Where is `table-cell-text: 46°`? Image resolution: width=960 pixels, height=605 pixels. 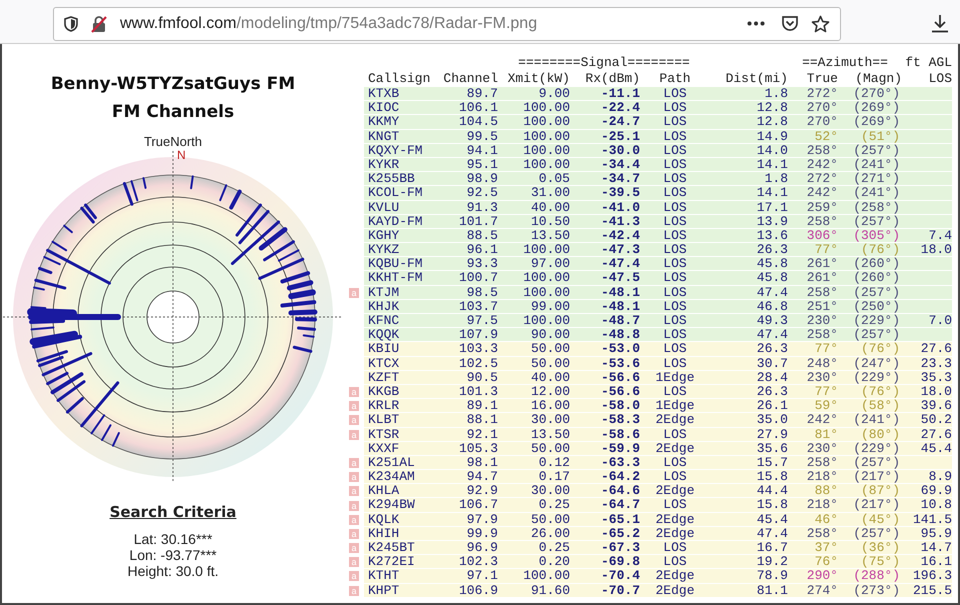 table-cell-text: 46° is located at coordinates (826, 519).